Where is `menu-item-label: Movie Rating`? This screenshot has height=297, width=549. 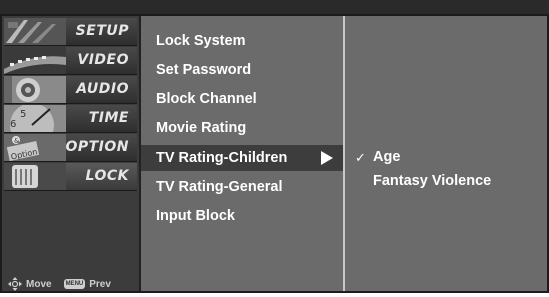
menu-item-label: Movie Rating is located at coordinates (201, 128).